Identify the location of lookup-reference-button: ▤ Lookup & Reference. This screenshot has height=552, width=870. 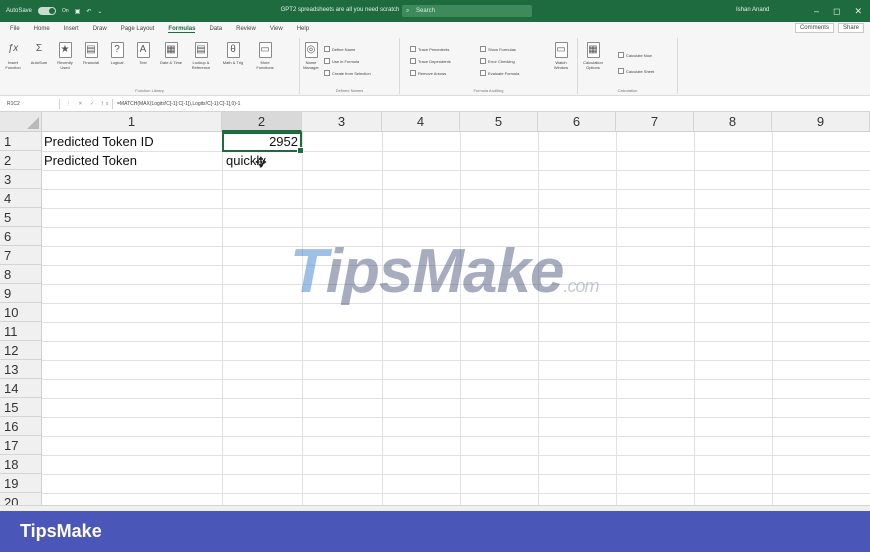
(201, 56).